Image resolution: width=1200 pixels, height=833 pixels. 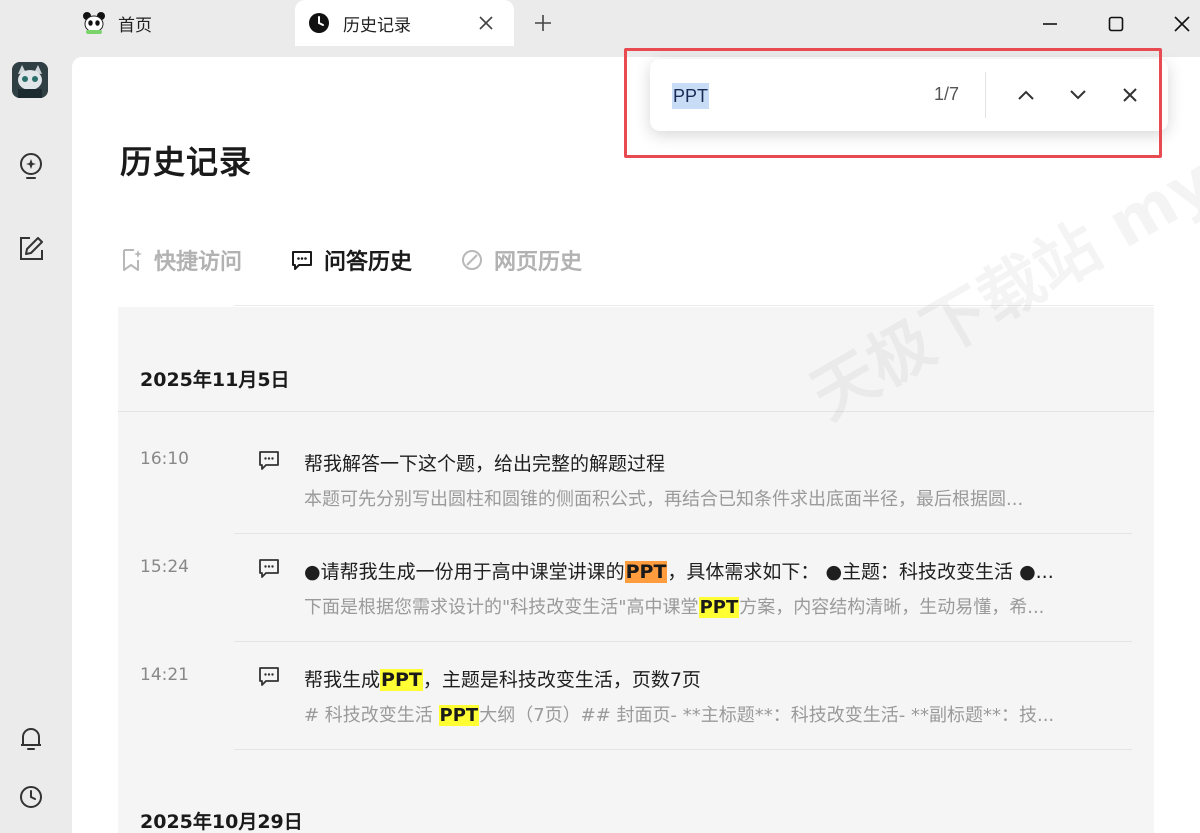 I want to click on question-text: ●请帮我生成一份用于高中课堂讲课的, so click(x=464, y=572).